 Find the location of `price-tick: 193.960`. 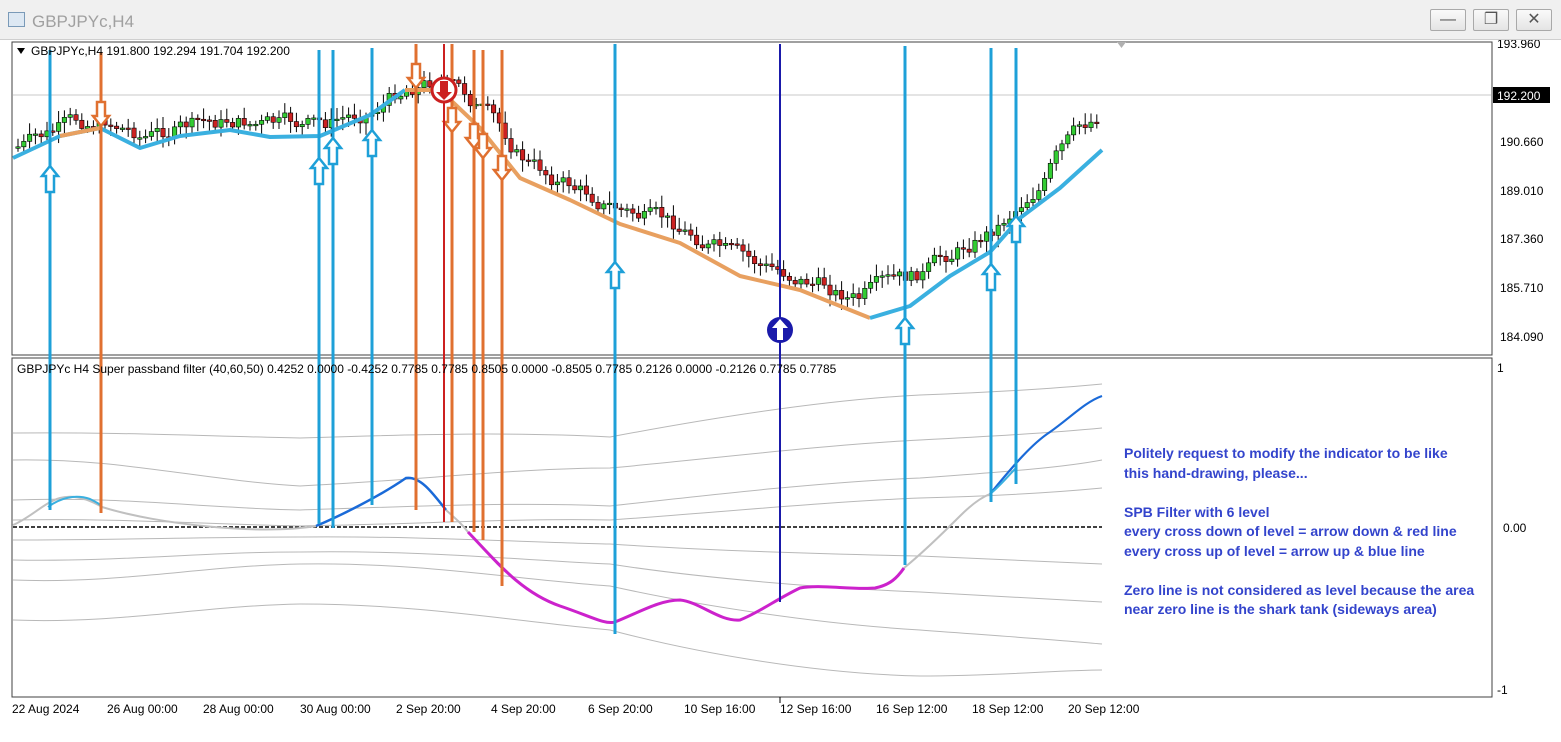

price-tick: 193.960 is located at coordinates (1519, 45).